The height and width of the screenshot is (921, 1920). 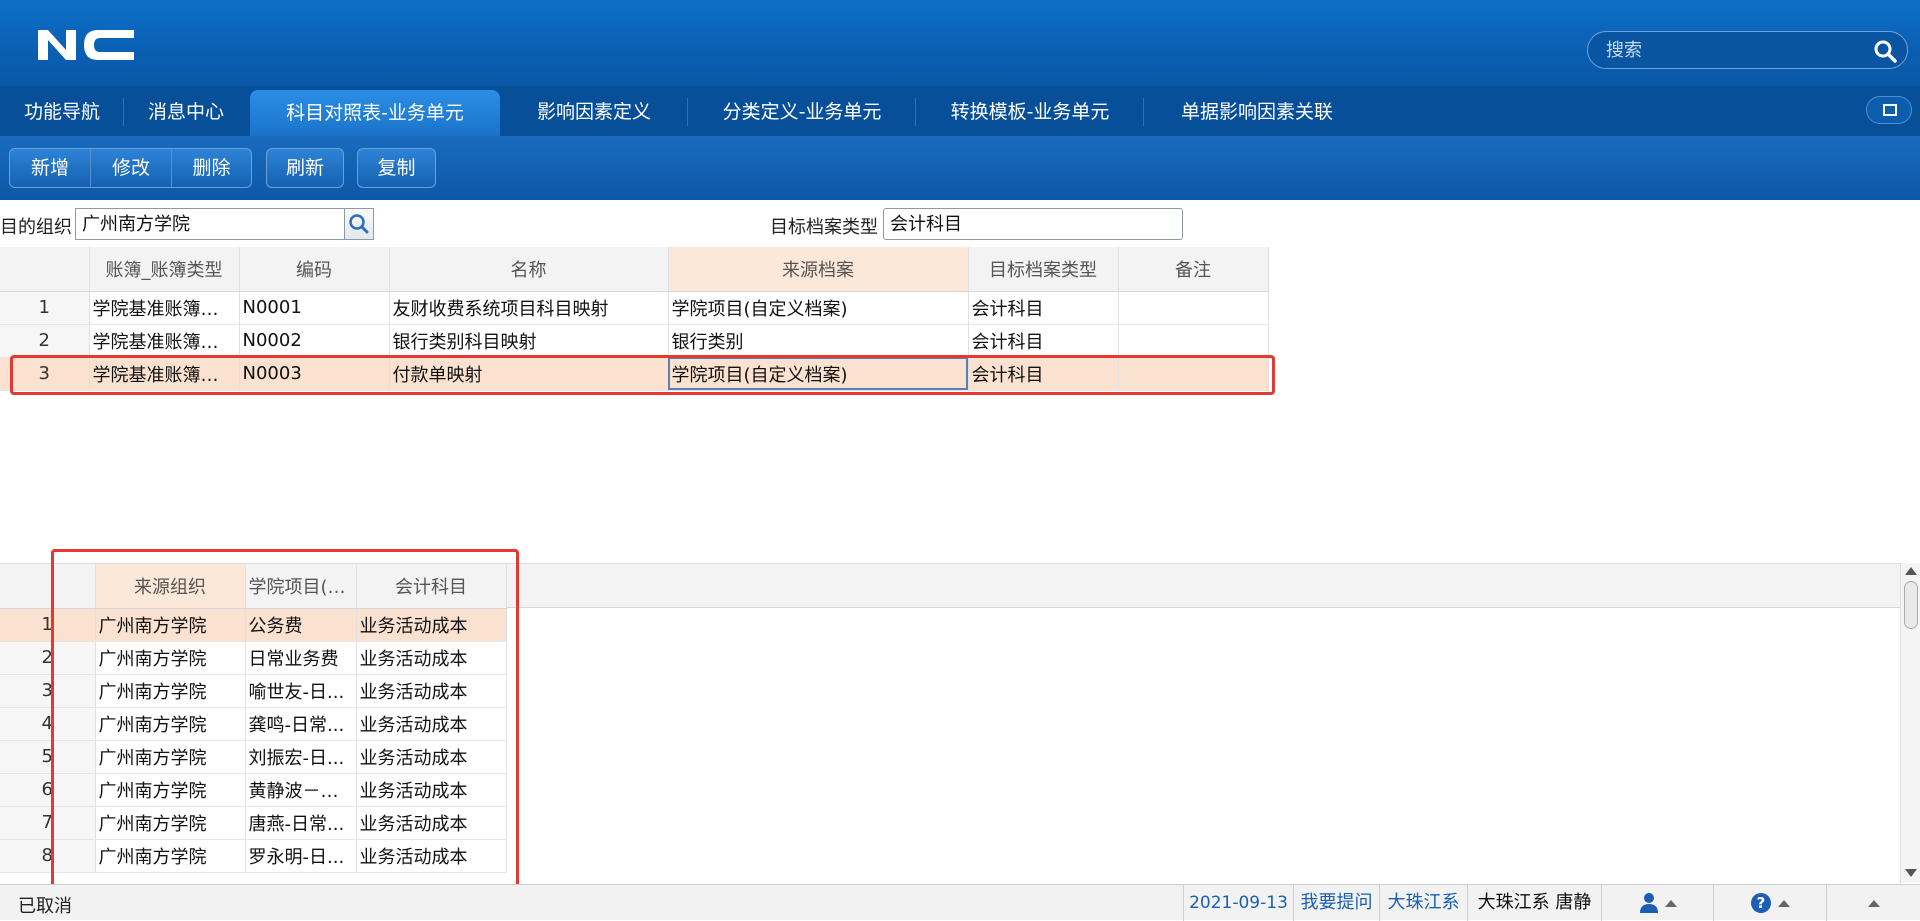 I want to click on header-source-org: 来源组织, so click(x=170, y=586).